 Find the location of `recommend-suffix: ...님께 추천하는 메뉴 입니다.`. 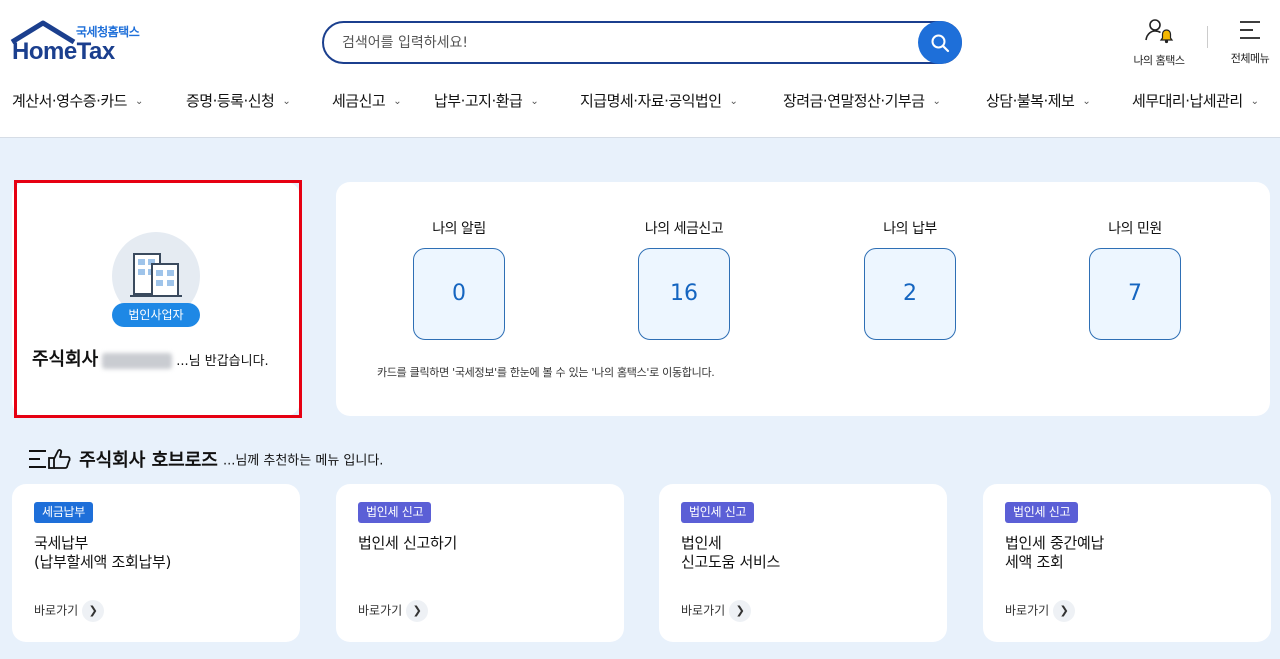

recommend-suffix: ...님께 추천하는 메뉴 입니다. is located at coordinates (303, 461).